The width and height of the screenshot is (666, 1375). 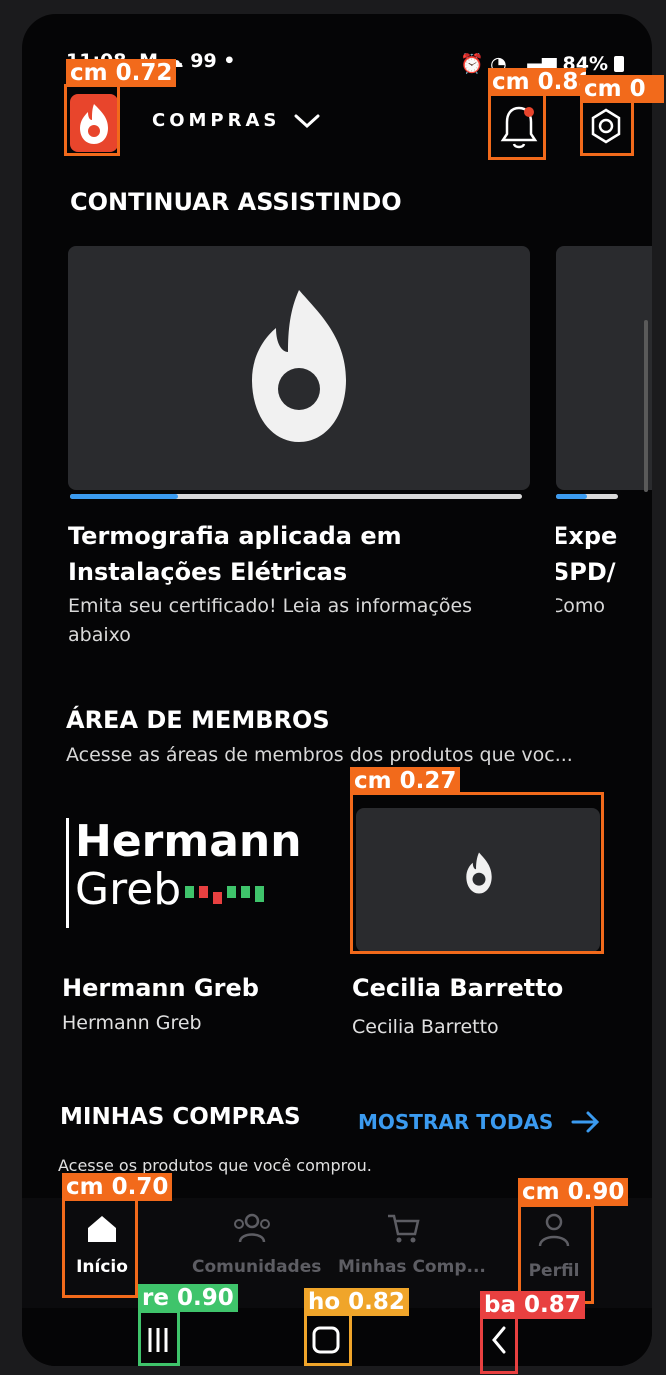 What do you see at coordinates (356, 1302) in the screenshot?
I see `detection-tag-home: ho 0.82` at bounding box center [356, 1302].